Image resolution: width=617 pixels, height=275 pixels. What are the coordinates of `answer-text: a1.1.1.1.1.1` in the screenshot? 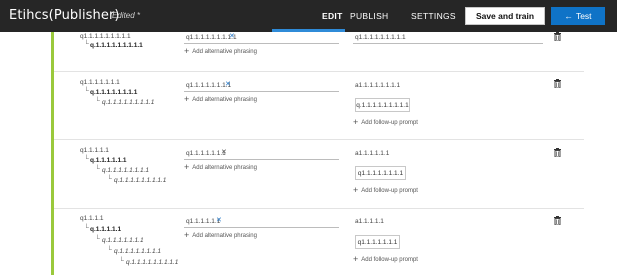 It's located at (372, 153).